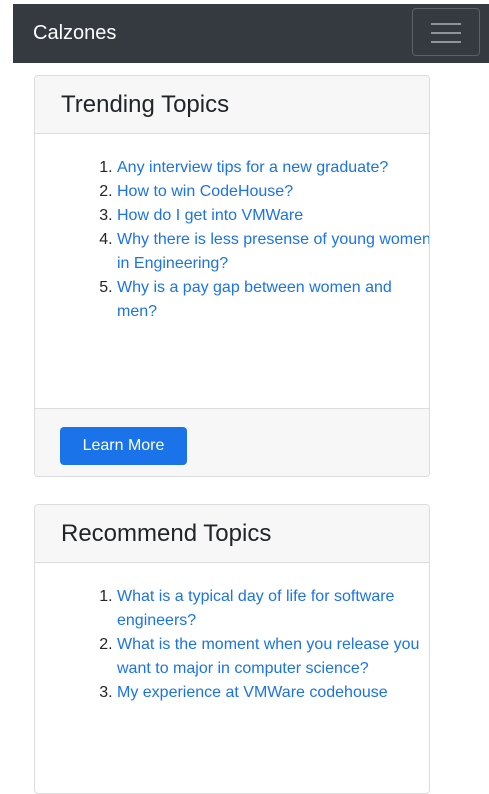 The height and width of the screenshot is (794, 489). I want to click on learn-more-button: Learn More, so click(123, 446).